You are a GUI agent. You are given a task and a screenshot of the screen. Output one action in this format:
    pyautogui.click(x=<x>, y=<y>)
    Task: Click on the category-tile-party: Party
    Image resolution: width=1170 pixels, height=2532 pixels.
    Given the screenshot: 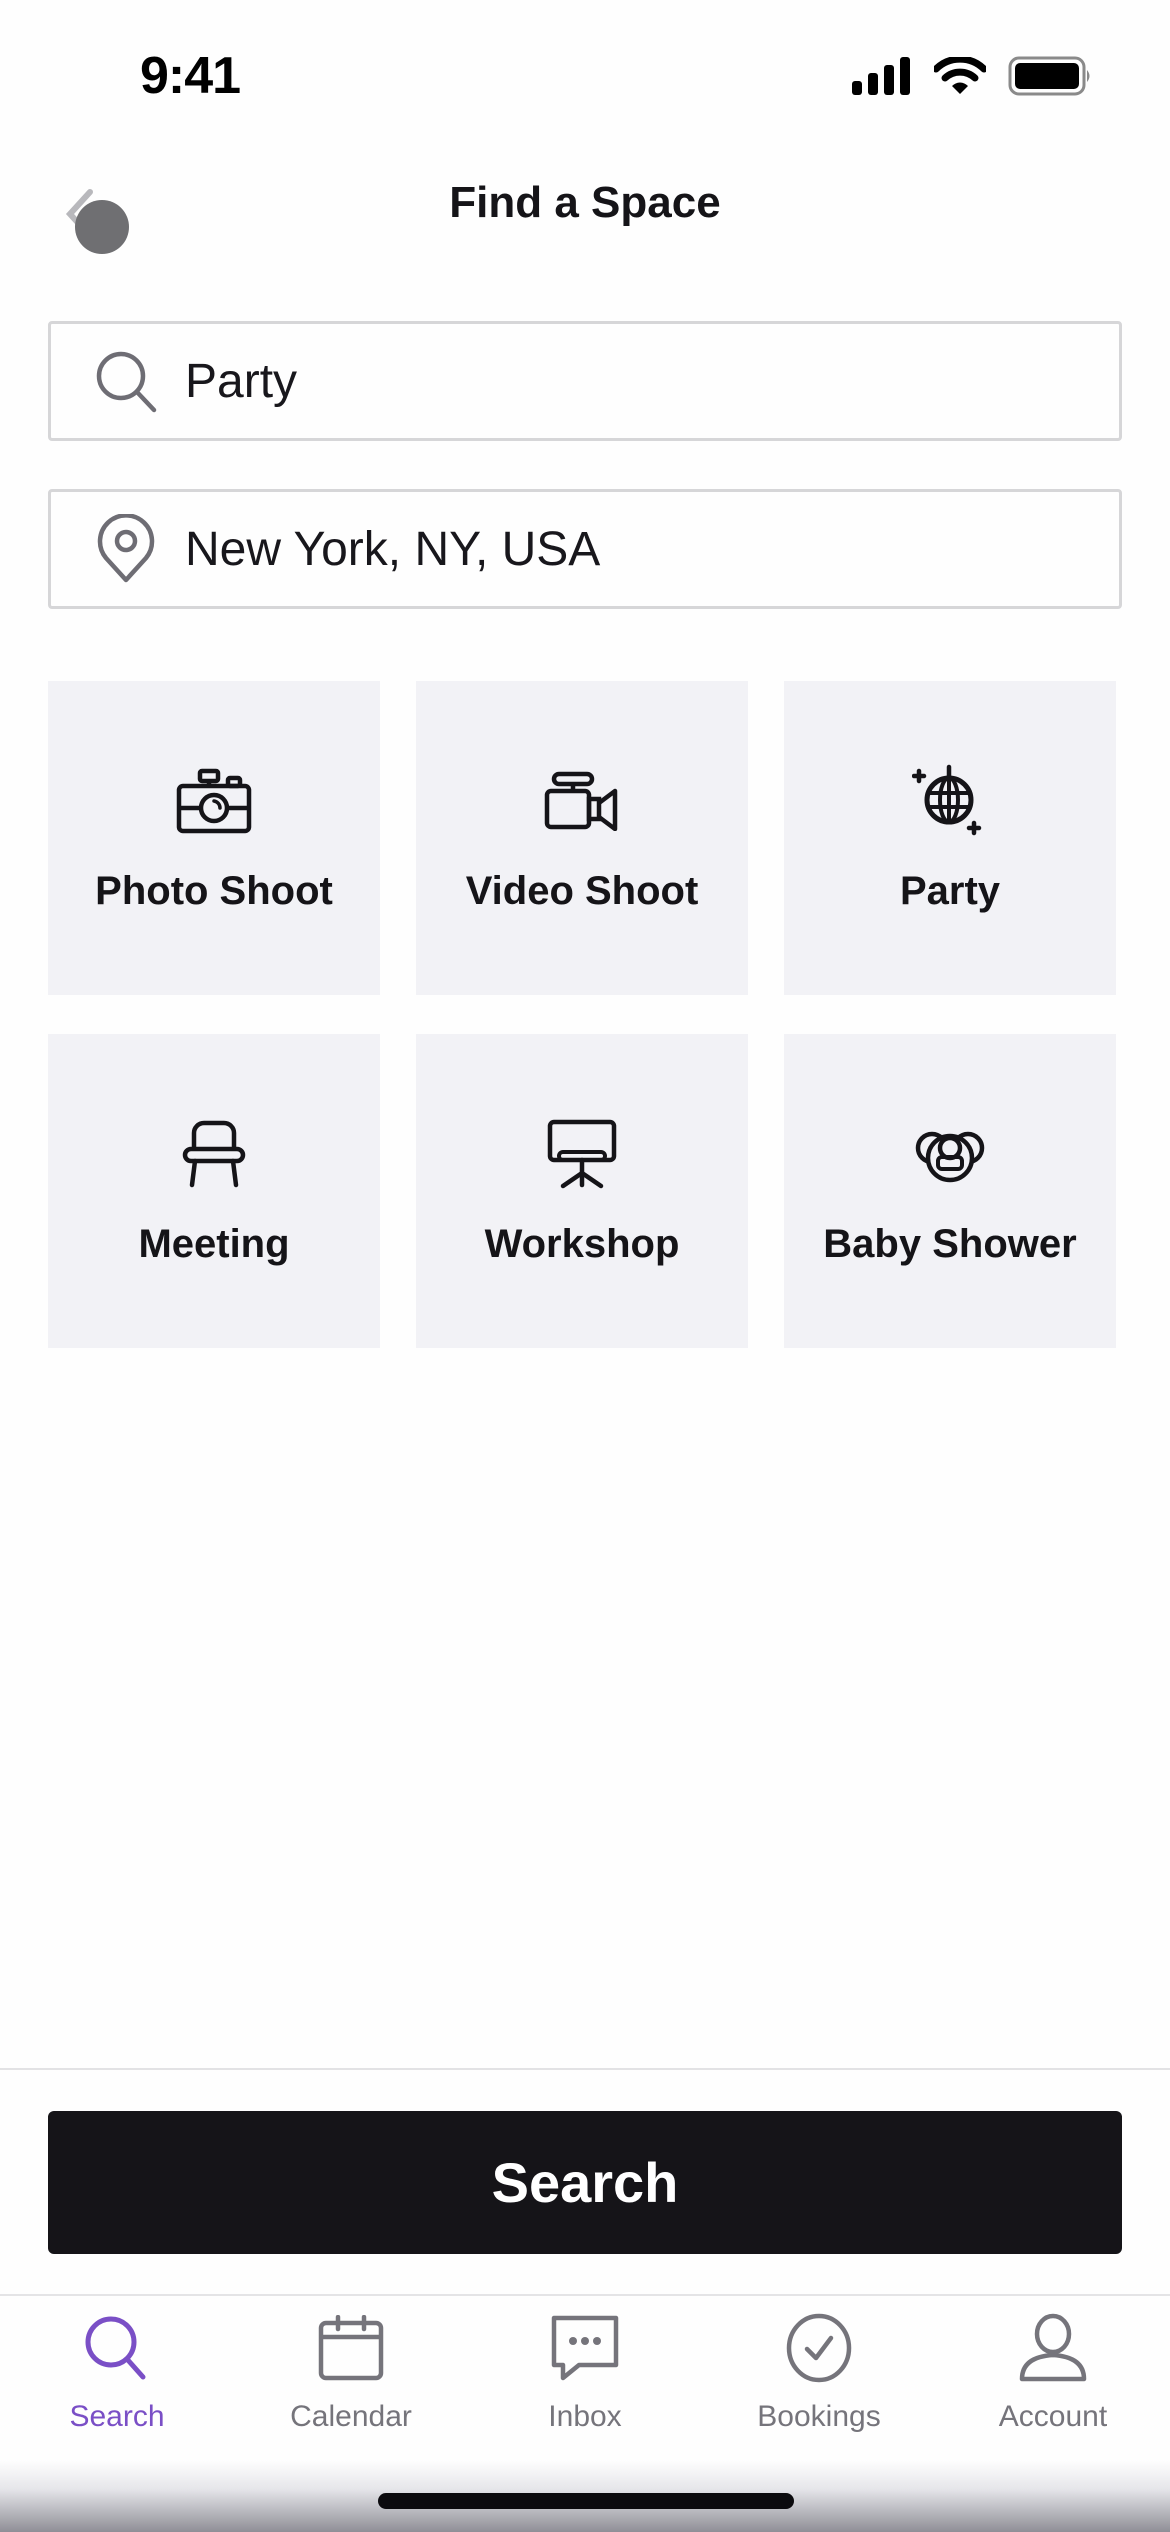 What is the action you would take?
    pyautogui.click(x=950, y=838)
    